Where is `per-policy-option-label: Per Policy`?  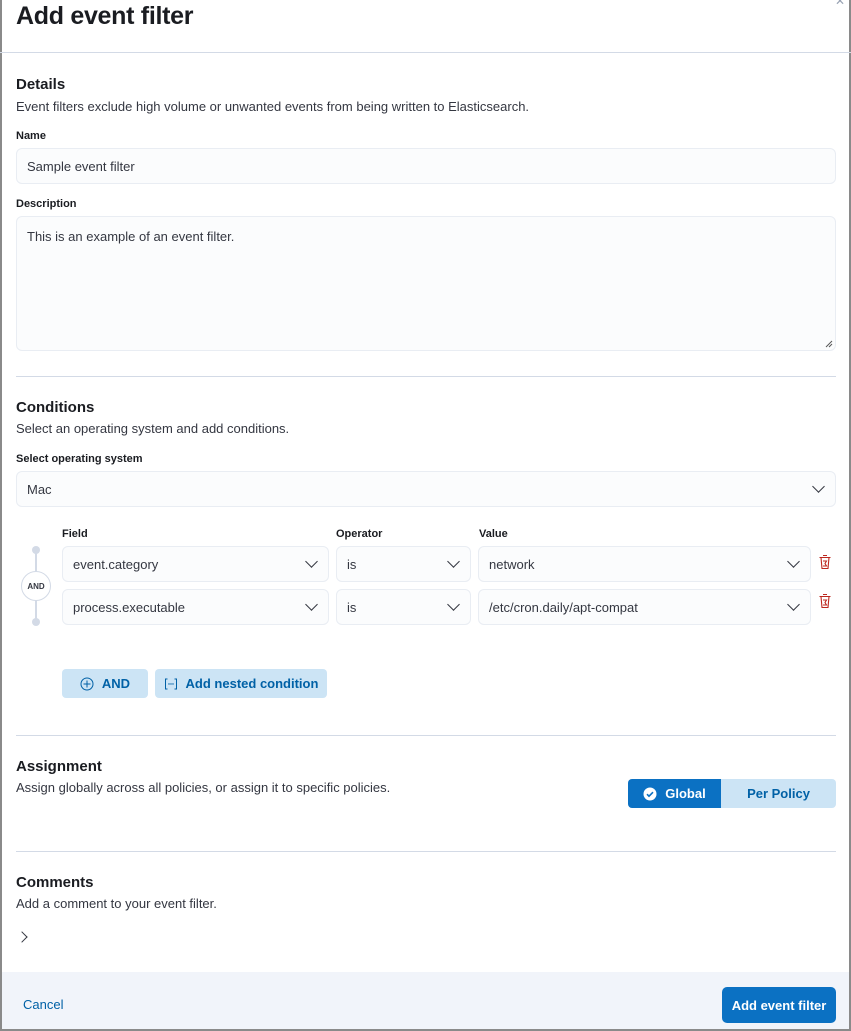 per-policy-option-label: Per Policy is located at coordinates (778, 793).